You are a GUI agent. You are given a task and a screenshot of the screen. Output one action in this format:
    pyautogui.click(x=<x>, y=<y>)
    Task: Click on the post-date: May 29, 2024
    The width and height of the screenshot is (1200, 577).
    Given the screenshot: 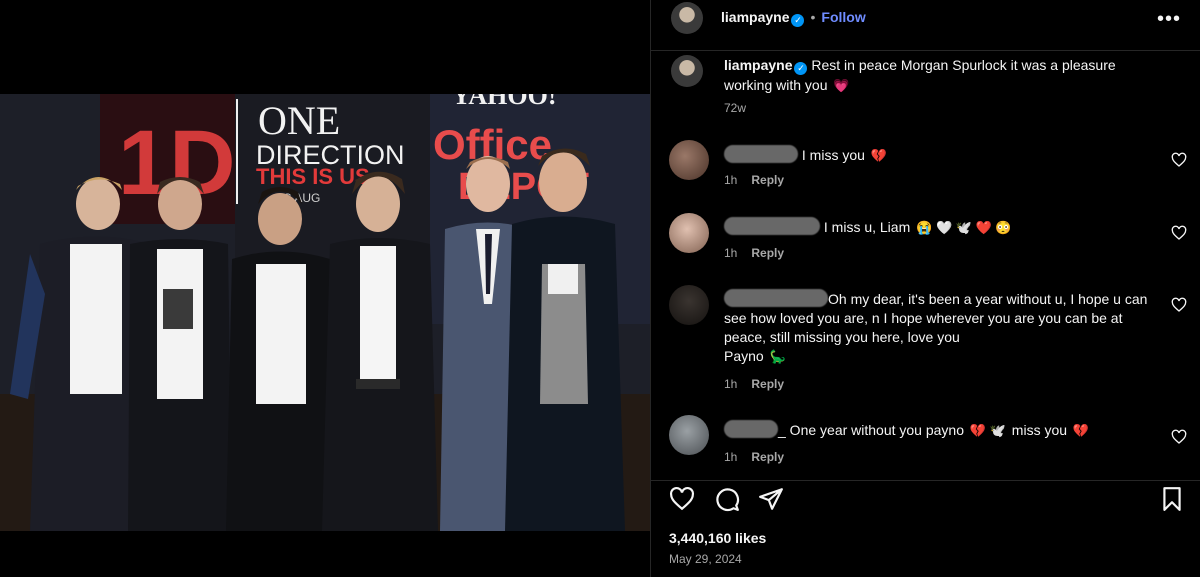 What is the action you would take?
    pyautogui.click(x=705, y=559)
    